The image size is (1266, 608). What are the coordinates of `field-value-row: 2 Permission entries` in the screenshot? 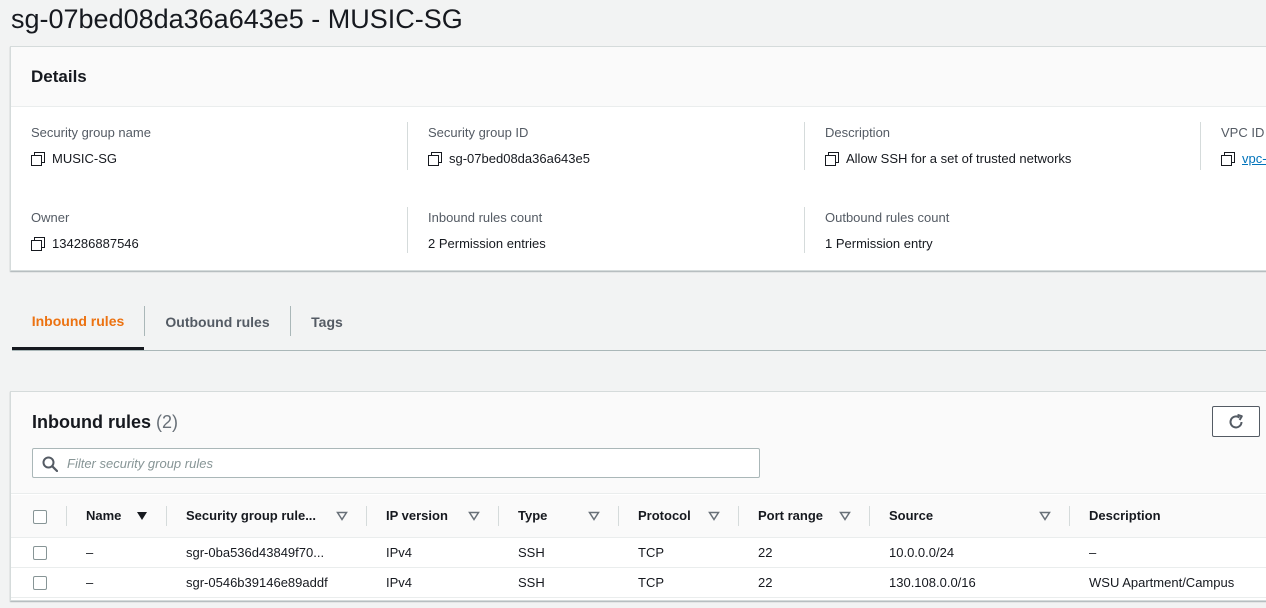 It's located at (487, 243).